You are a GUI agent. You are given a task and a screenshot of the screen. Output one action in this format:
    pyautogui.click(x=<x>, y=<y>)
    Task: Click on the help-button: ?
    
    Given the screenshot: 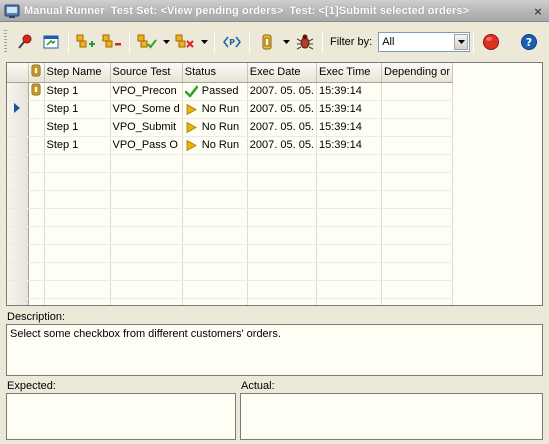 What is the action you would take?
    pyautogui.click(x=529, y=42)
    